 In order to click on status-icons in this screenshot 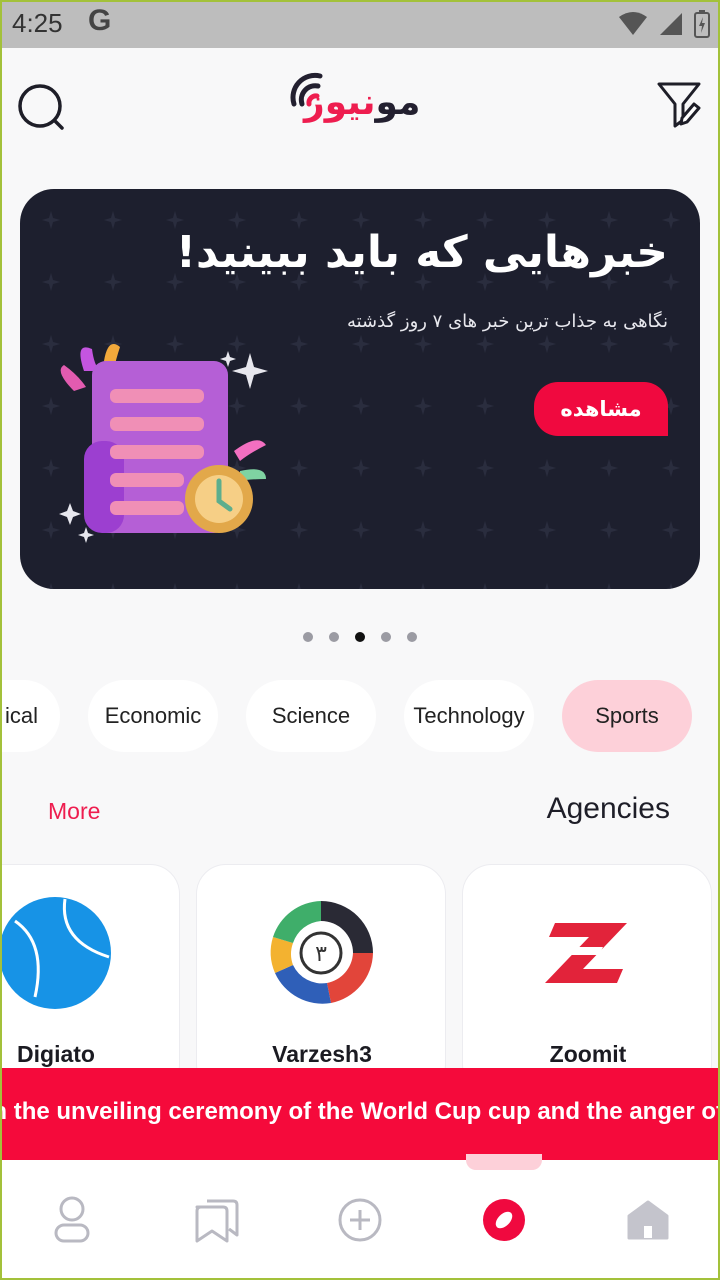, I will do `click(664, 24)`.